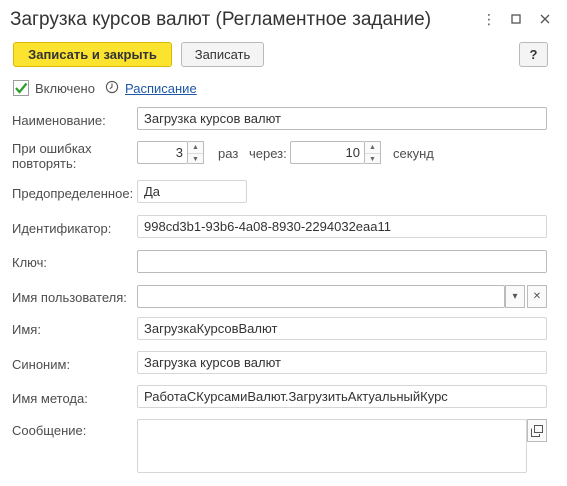 The width and height of the screenshot is (567, 486). I want to click on enabled-checkbox, so click(21, 88).